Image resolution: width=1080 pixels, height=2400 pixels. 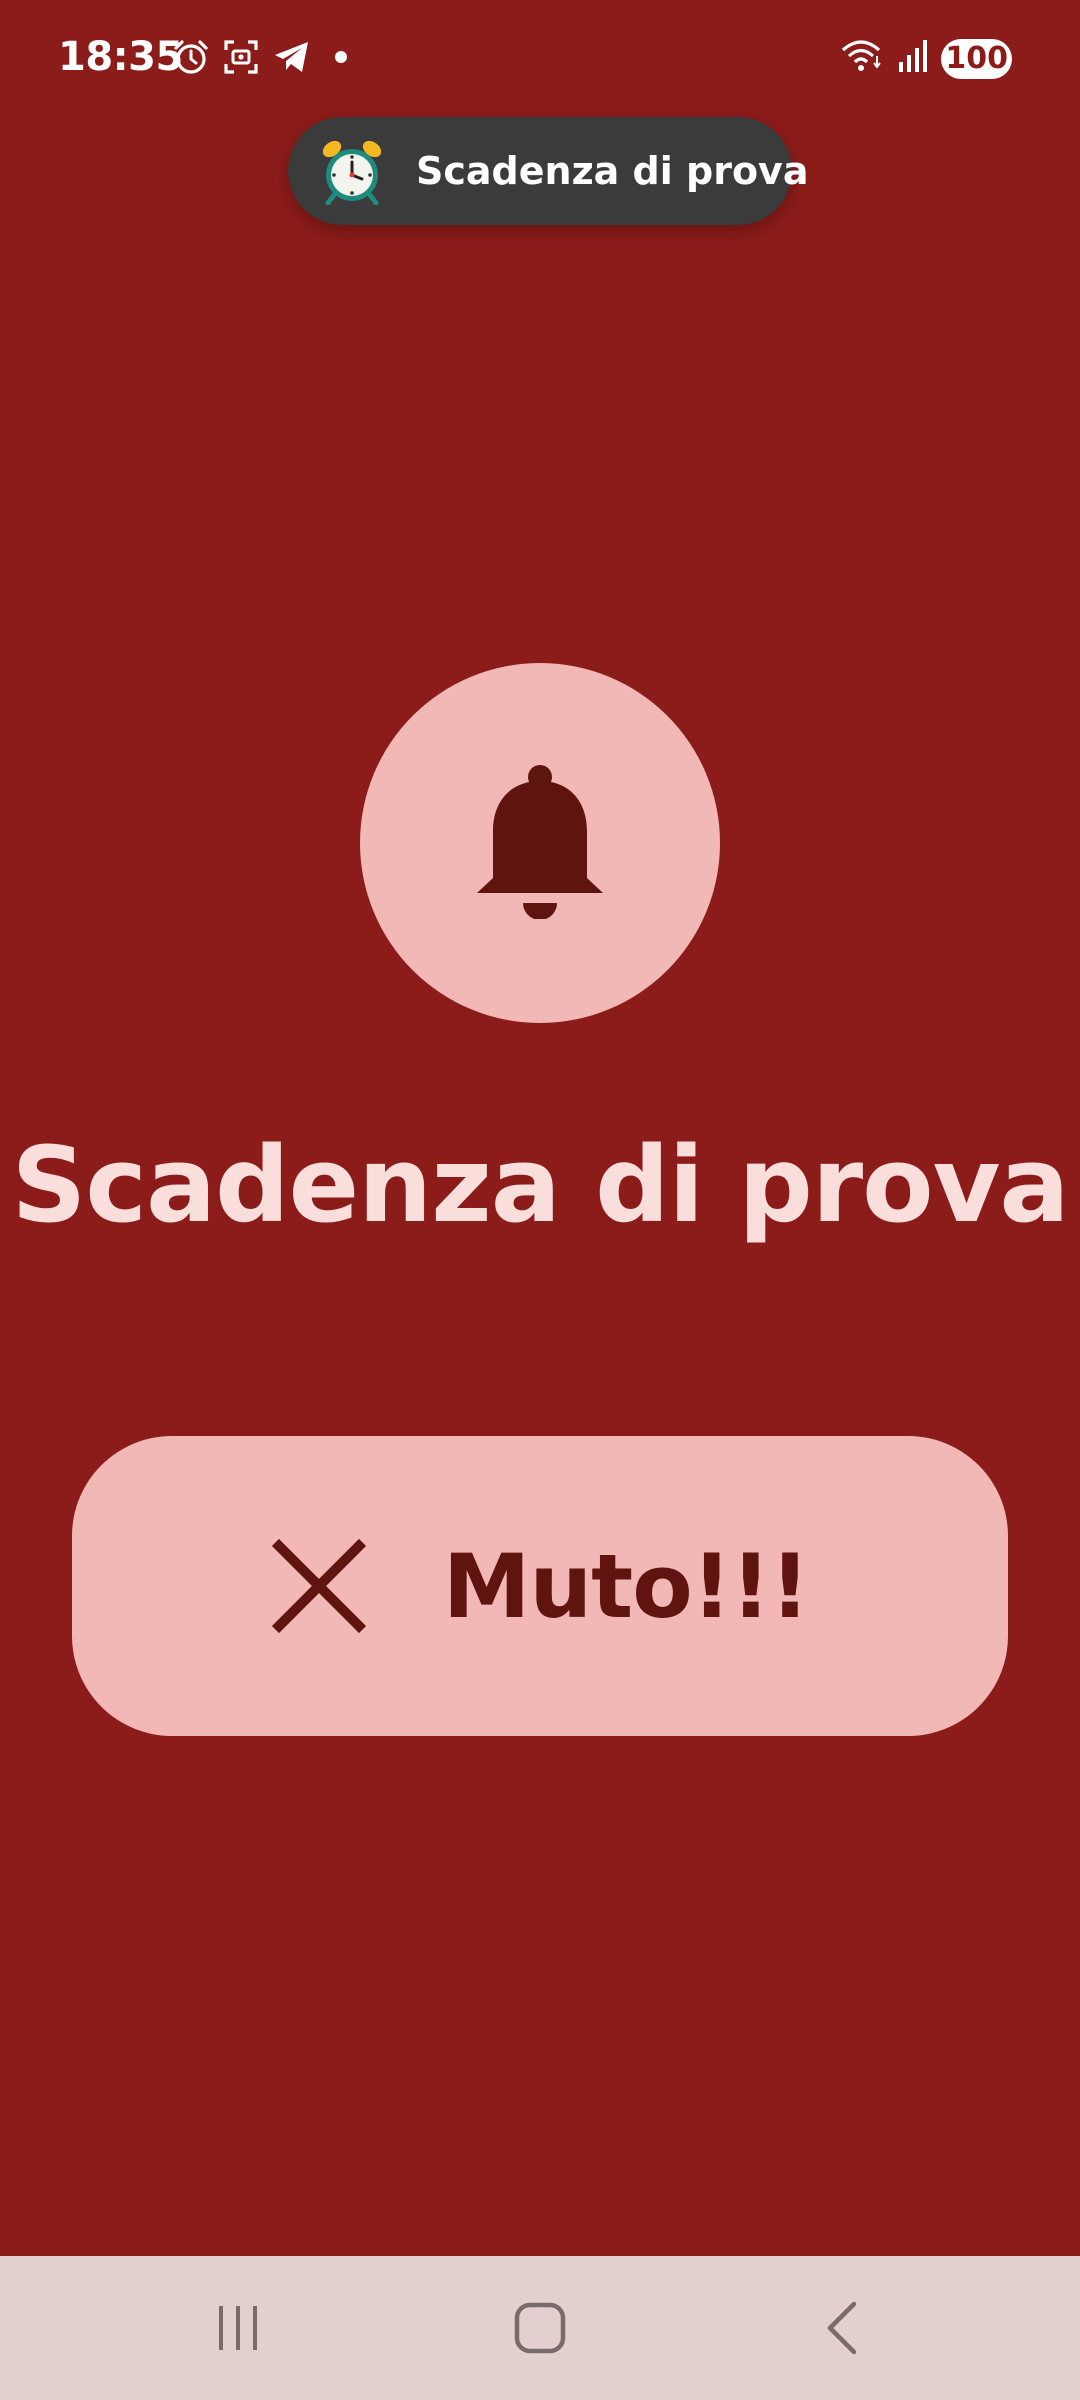 I want to click on bell-circle, so click(x=540, y=843).